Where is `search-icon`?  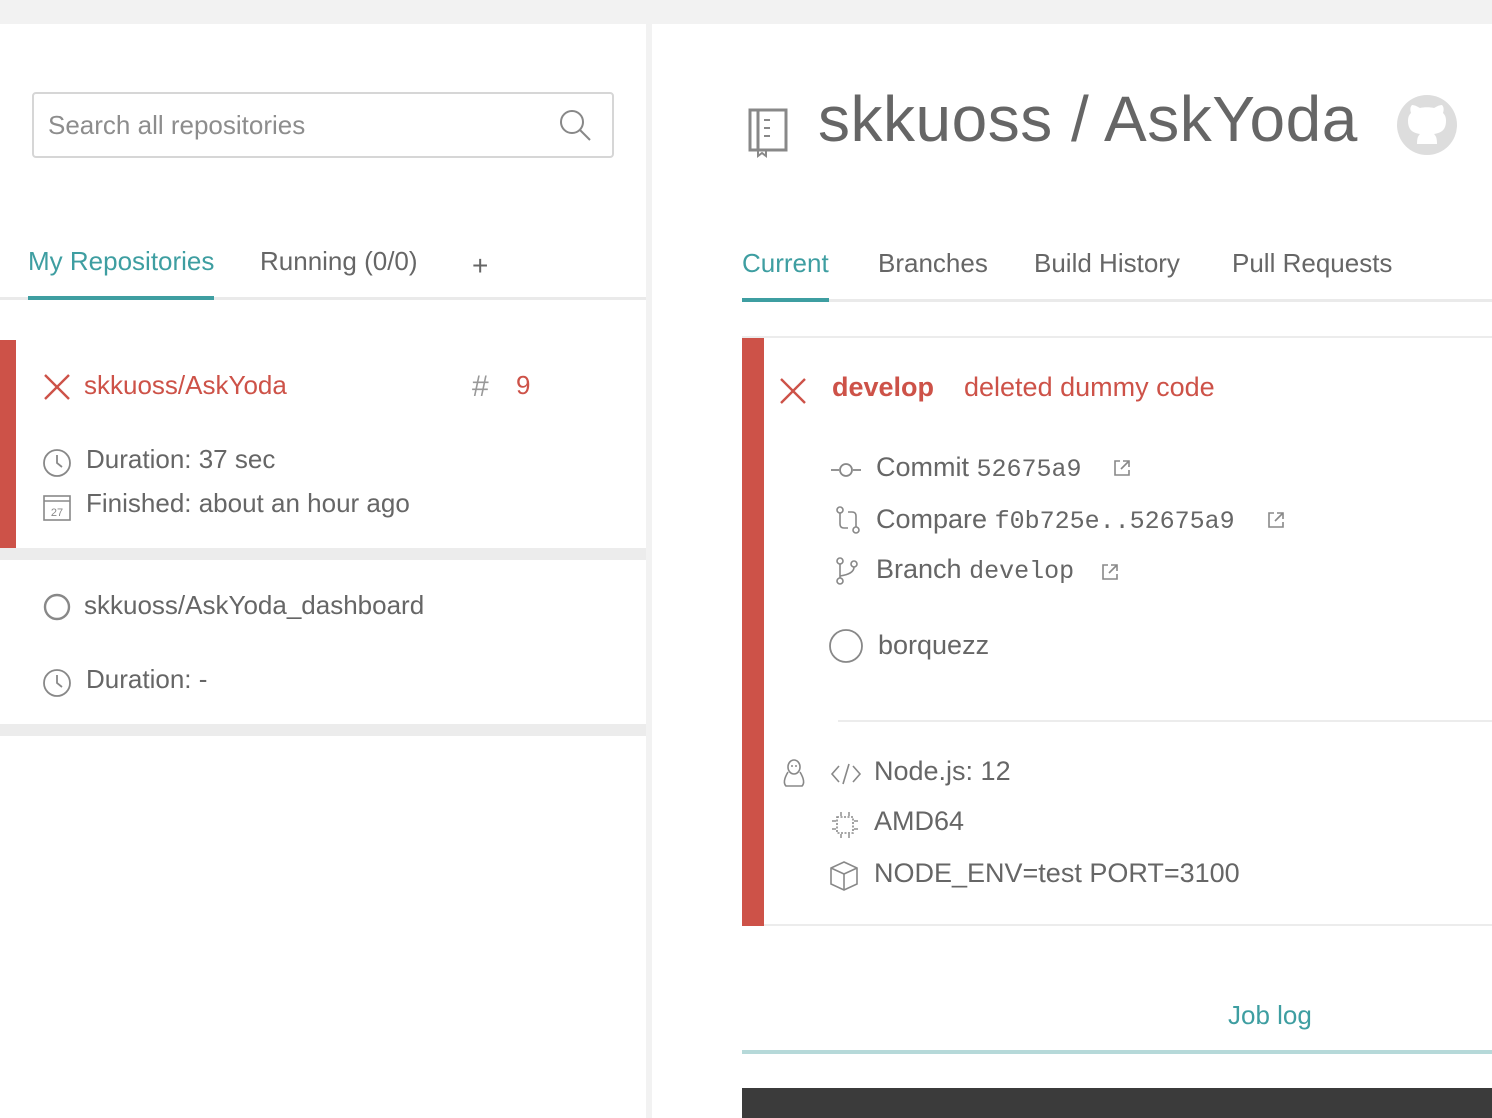
search-icon is located at coordinates (575, 125).